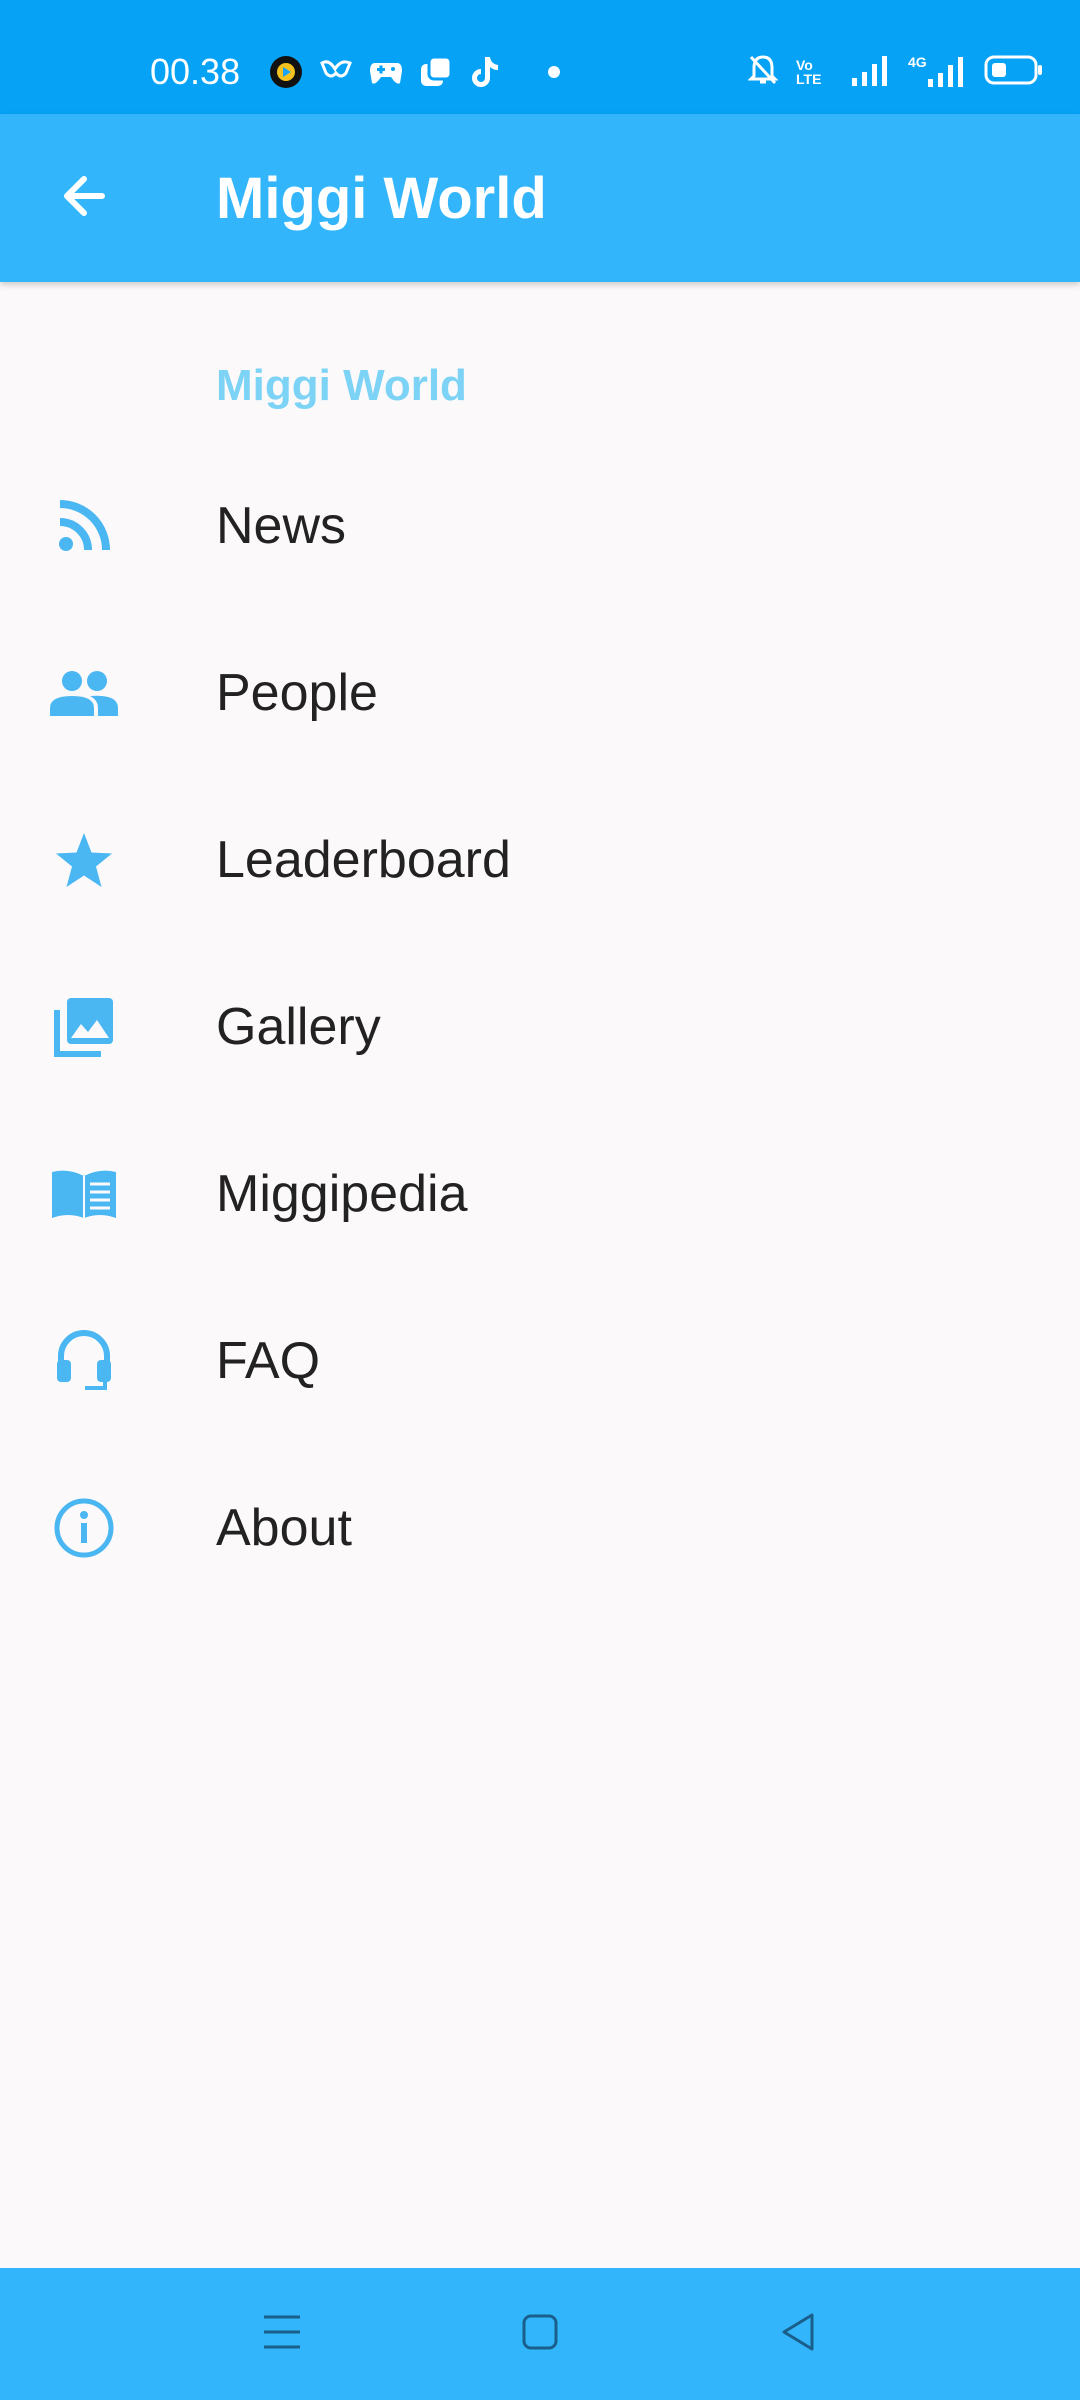 This screenshot has height=2400, width=1080. I want to click on arrow-left-icon, so click(84, 198).